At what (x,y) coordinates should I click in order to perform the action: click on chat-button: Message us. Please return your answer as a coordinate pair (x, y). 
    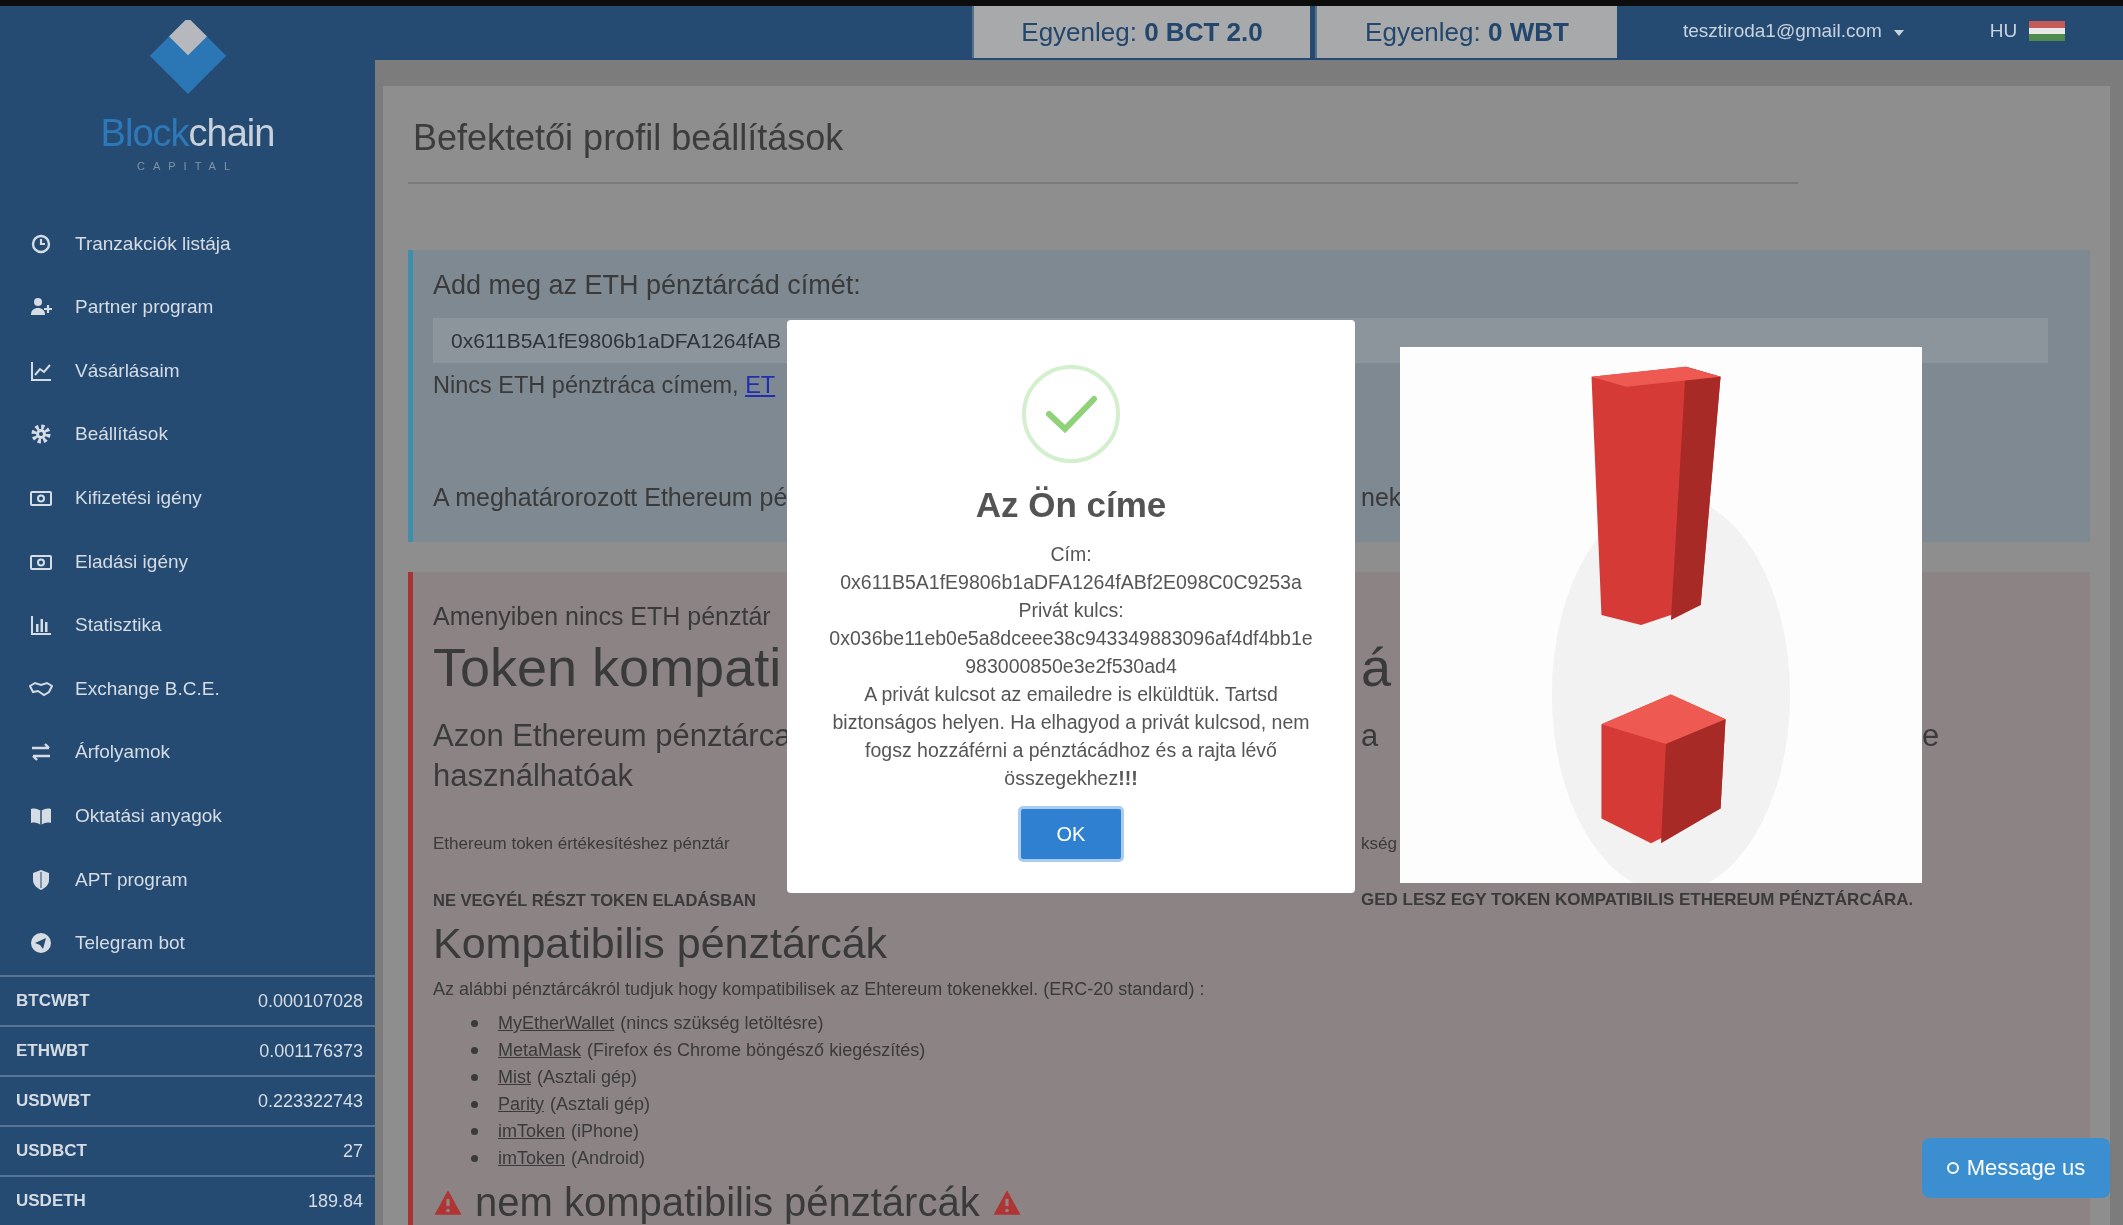
    Looking at the image, I should click on (2016, 1168).